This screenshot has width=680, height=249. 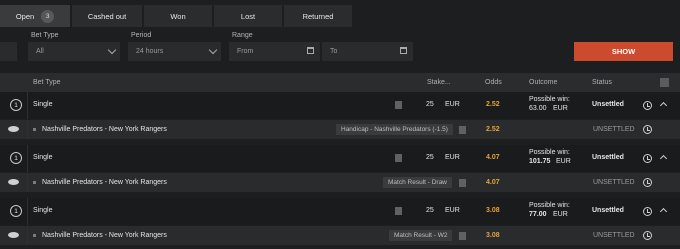 What do you see at coordinates (242, 35) in the screenshot?
I see `range-label: Range` at bounding box center [242, 35].